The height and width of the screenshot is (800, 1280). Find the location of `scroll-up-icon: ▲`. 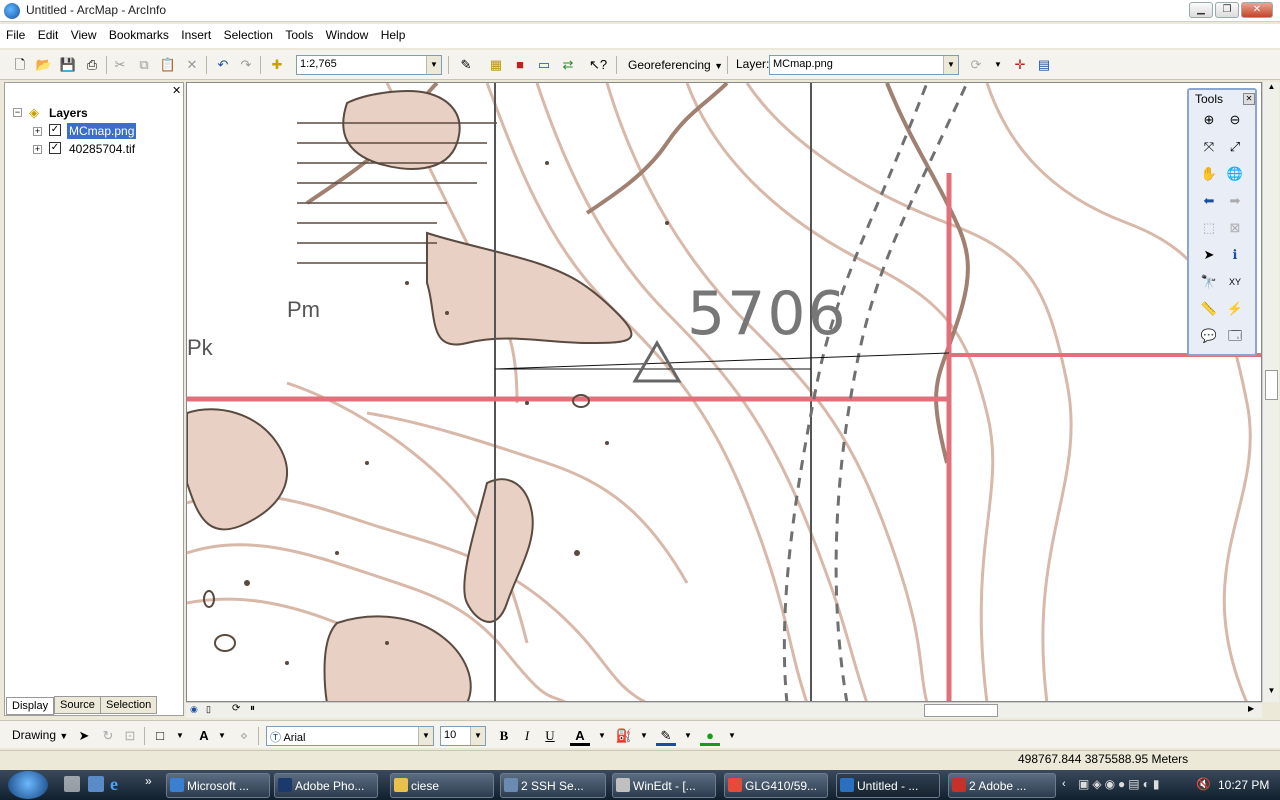

scroll-up-icon: ▲ is located at coordinates (1271, 89).